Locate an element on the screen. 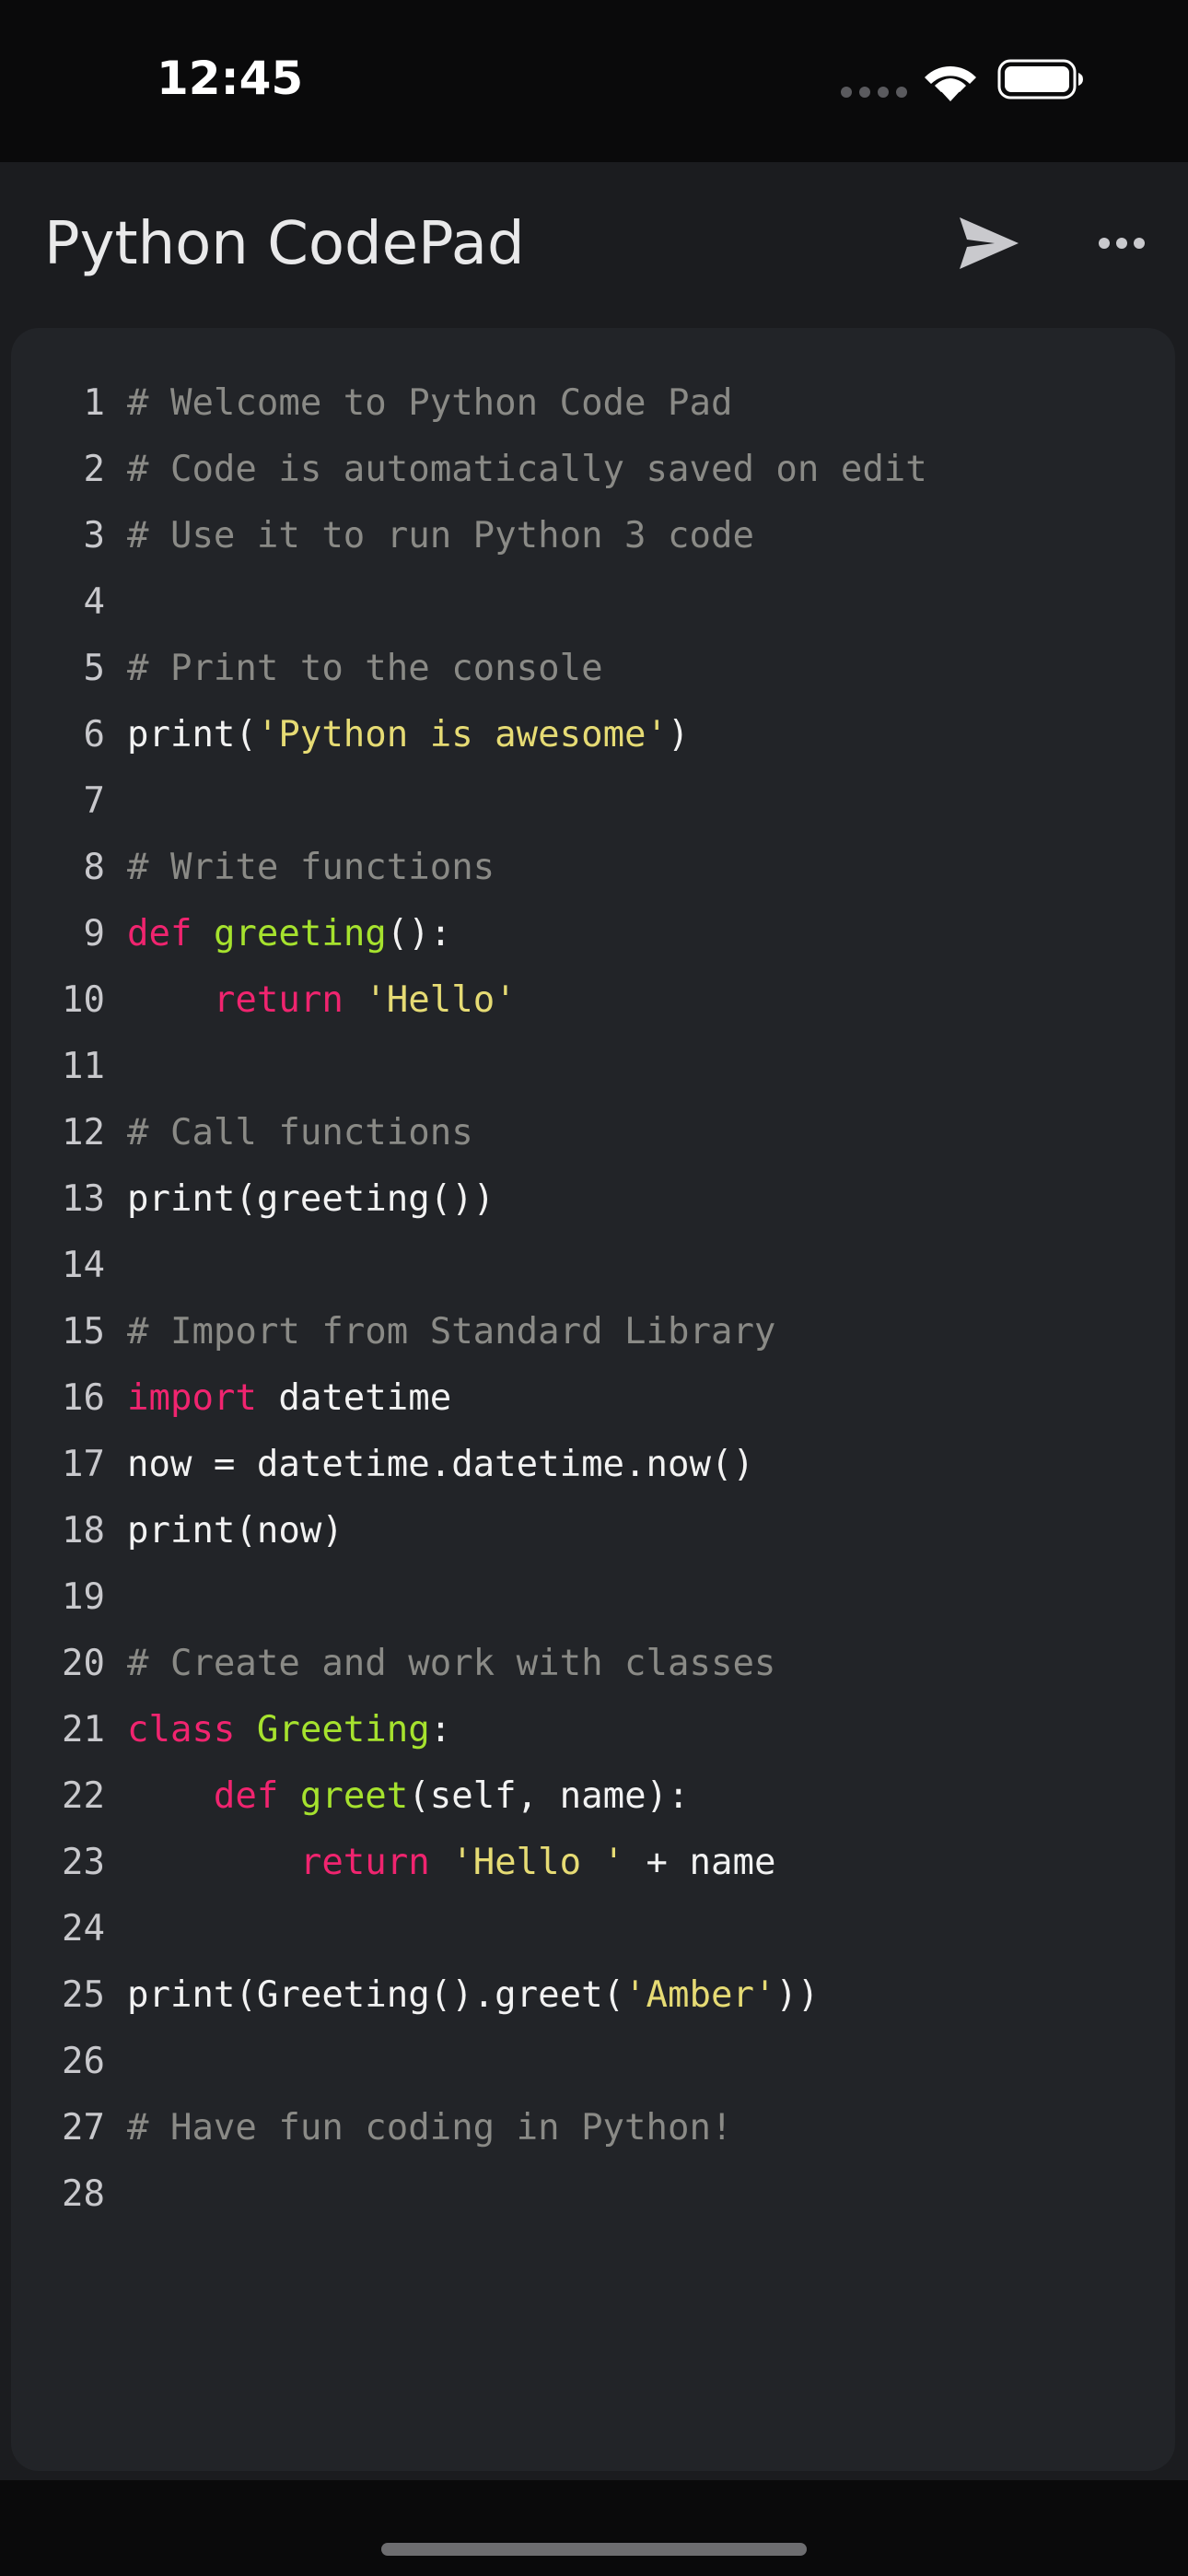 The height and width of the screenshot is (2576, 1188). line-number: 25 is located at coordinates (83, 1995).